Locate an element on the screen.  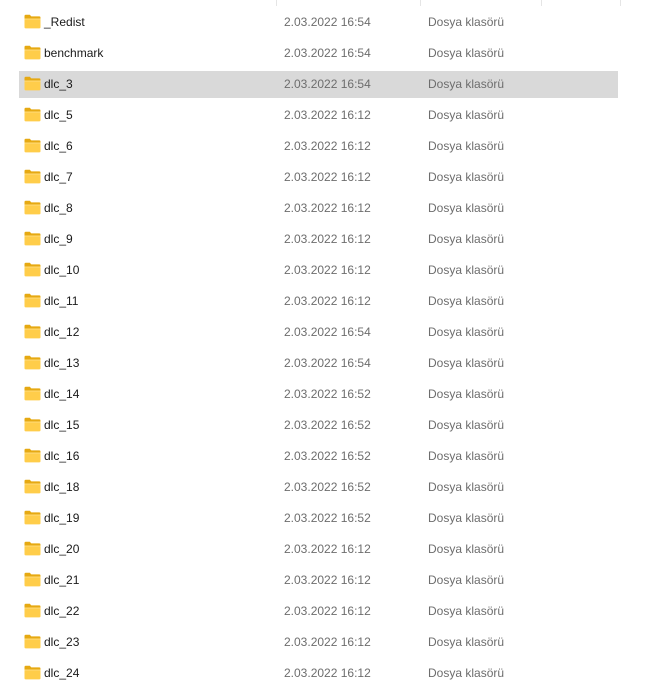
file-row: dlc_5 2.03.2022 16:12 Dosya klasörü is located at coordinates (333, 115).